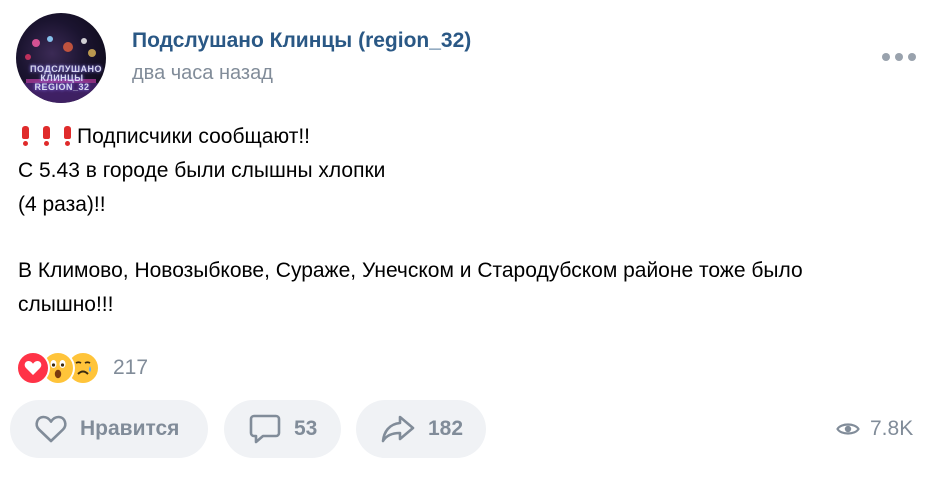 The height and width of the screenshot is (486, 950). I want to click on community-avatar: ПОДСЛУШАНО КЛИНЦЫ REGION_32, so click(61, 58).